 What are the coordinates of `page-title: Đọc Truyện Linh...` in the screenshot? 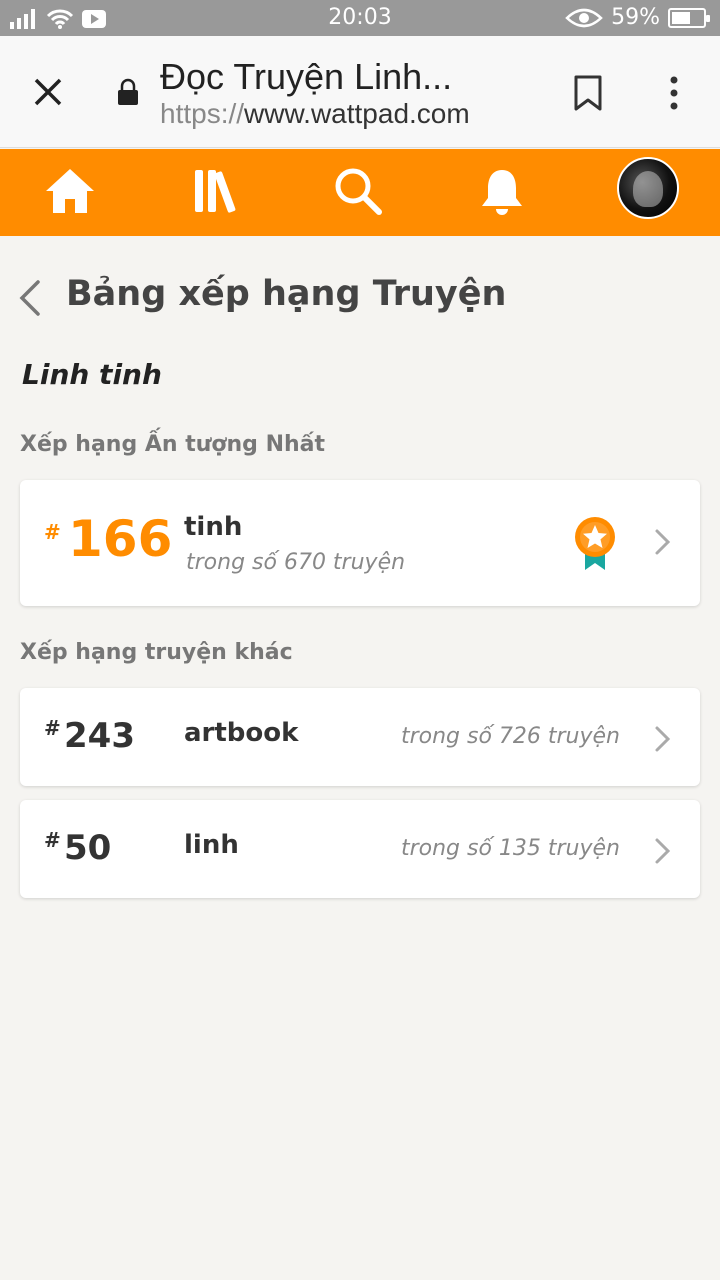 It's located at (350, 77).